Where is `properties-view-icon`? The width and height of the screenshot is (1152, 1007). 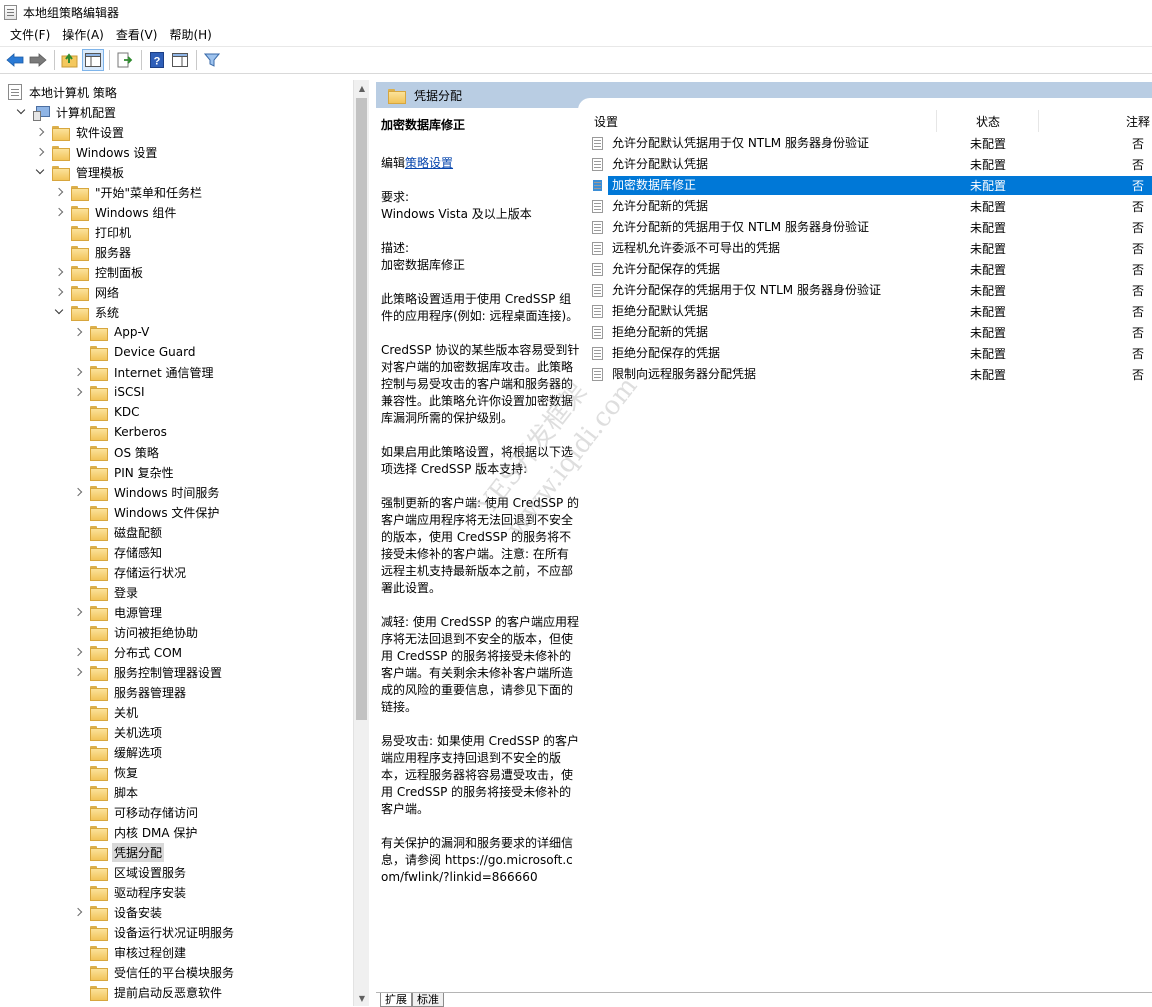 properties-view-icon is located at coordinates (180, 60).